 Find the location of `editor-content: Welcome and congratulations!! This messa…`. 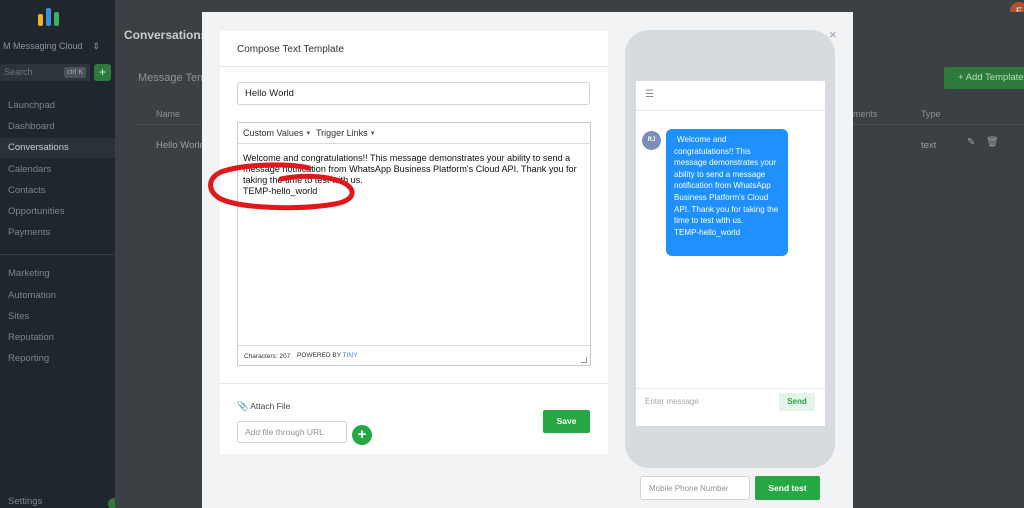

editor-content: Welcome and congratulations!! This messa… is located at coordinates (414, 175).